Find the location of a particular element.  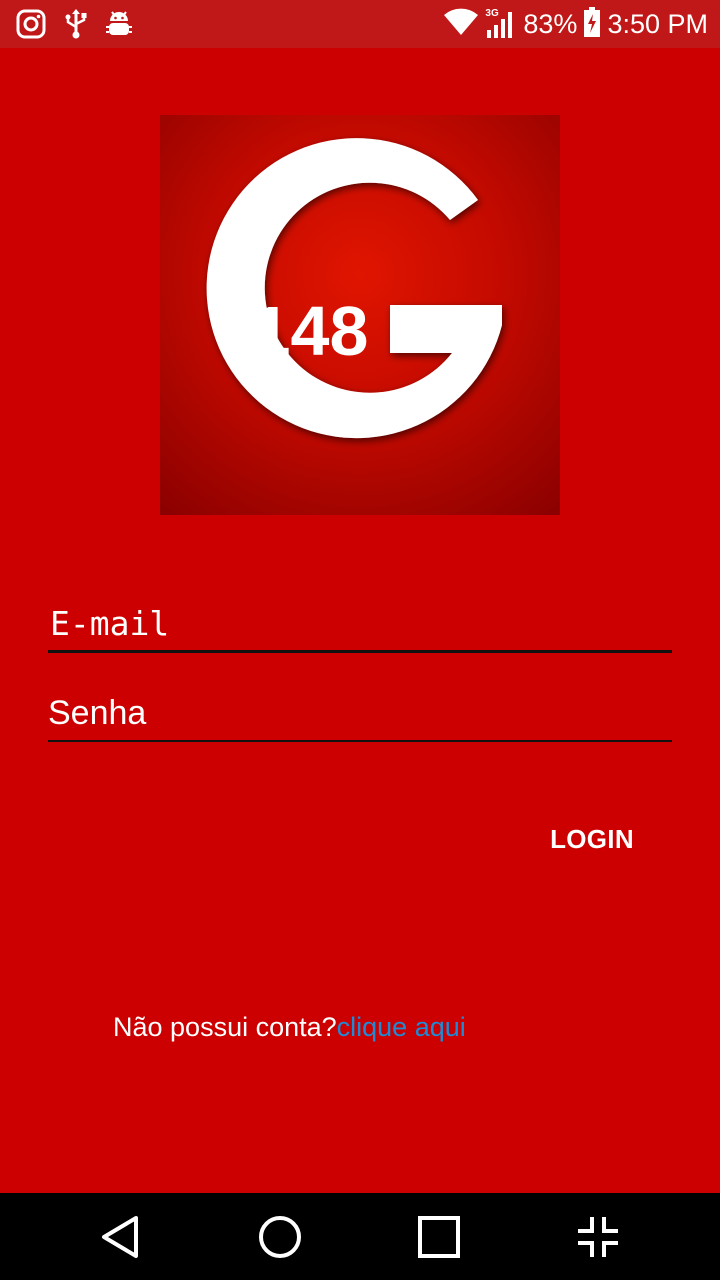

signal-icon: 3G is located at coordinates (501, 24).